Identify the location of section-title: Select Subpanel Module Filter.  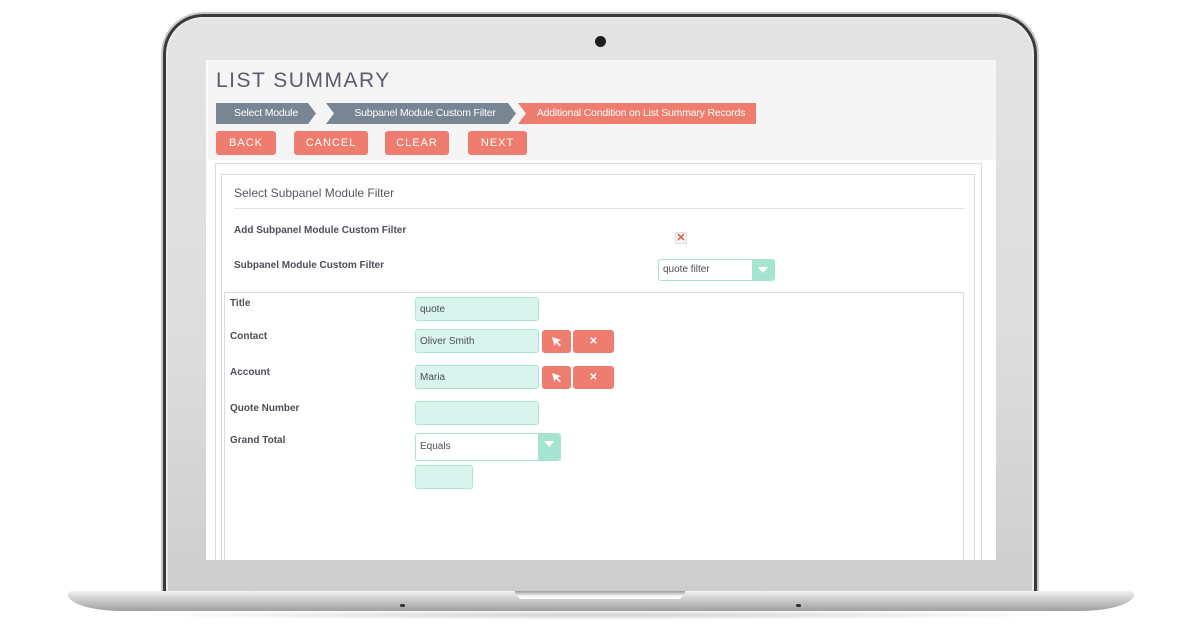
(314, 193).